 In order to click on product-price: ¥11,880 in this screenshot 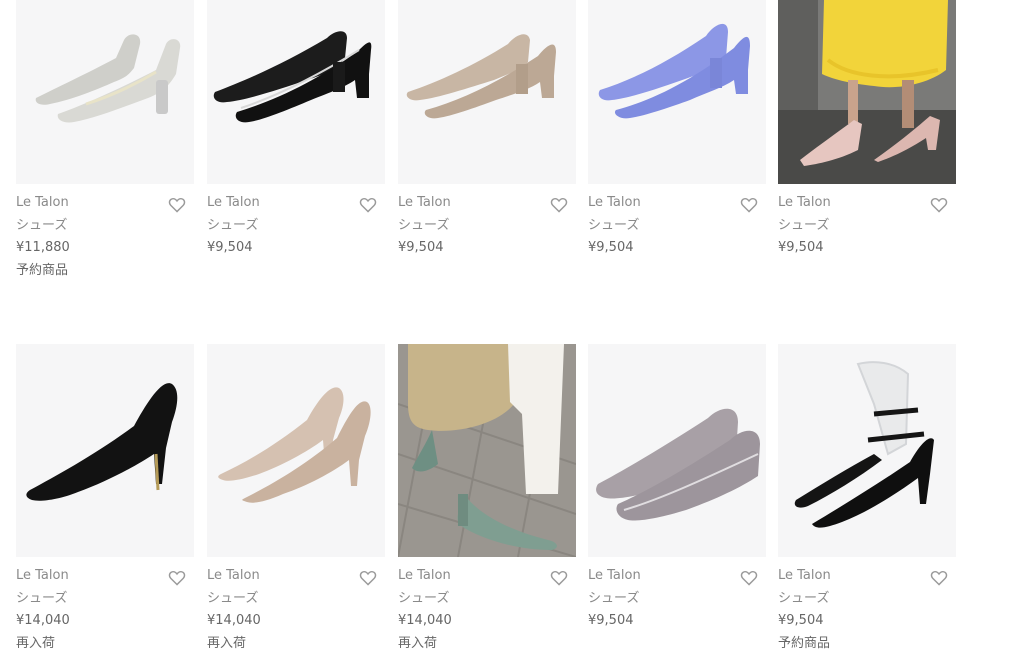, I will do `click(105, 248)`.